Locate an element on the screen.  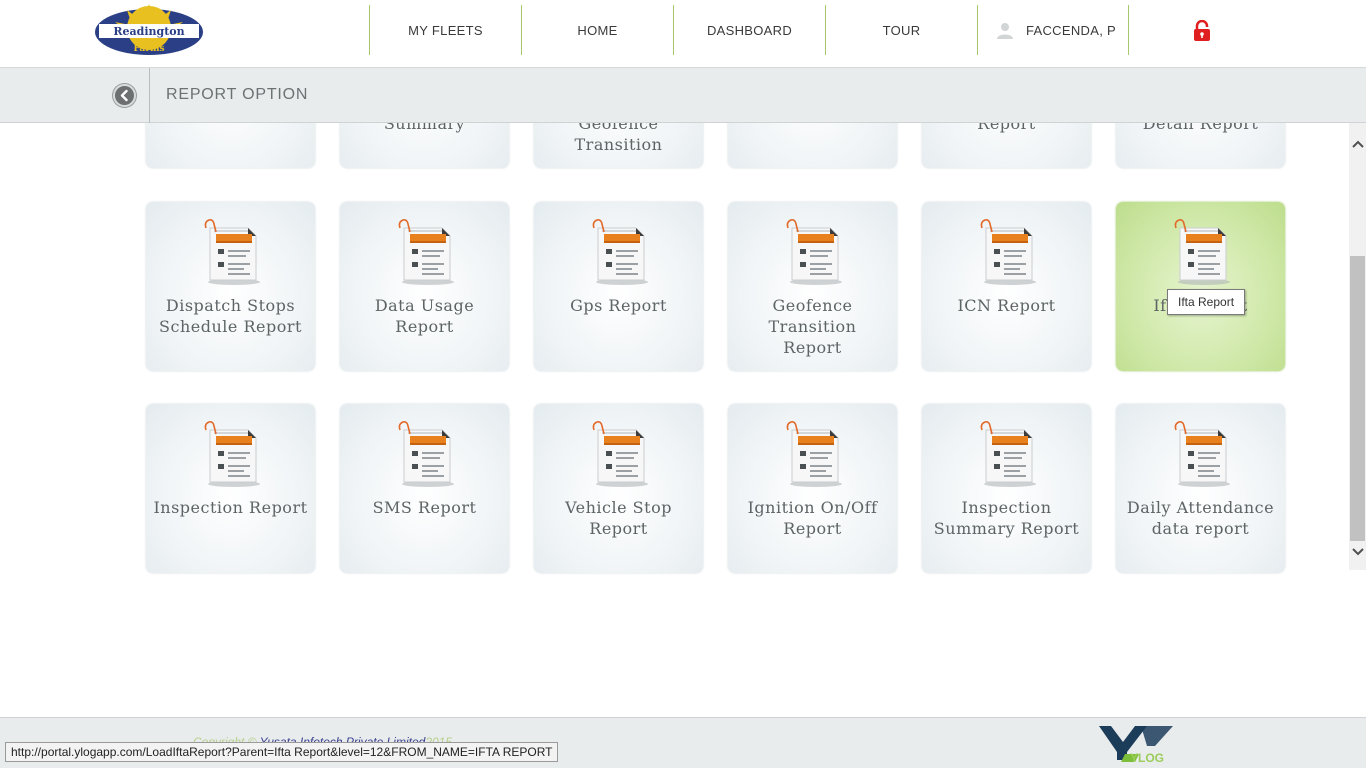
nav-home: HOME is located at coordinates (597, 30).